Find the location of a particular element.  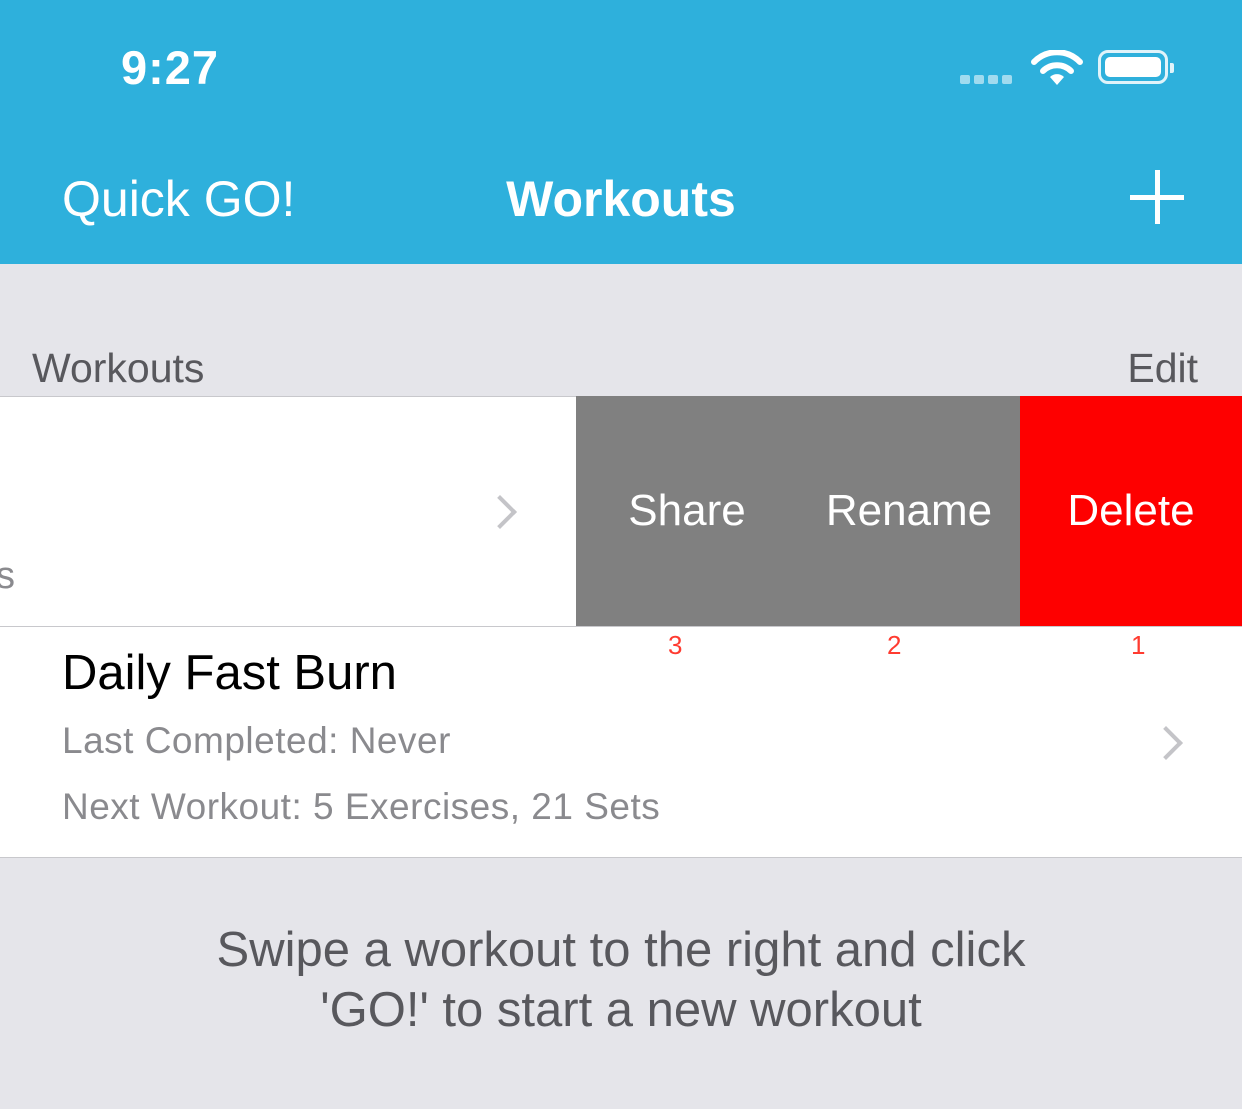

footer-hint-line2: 'GO!' to start a new workout is located at coordinates (621, 1010).